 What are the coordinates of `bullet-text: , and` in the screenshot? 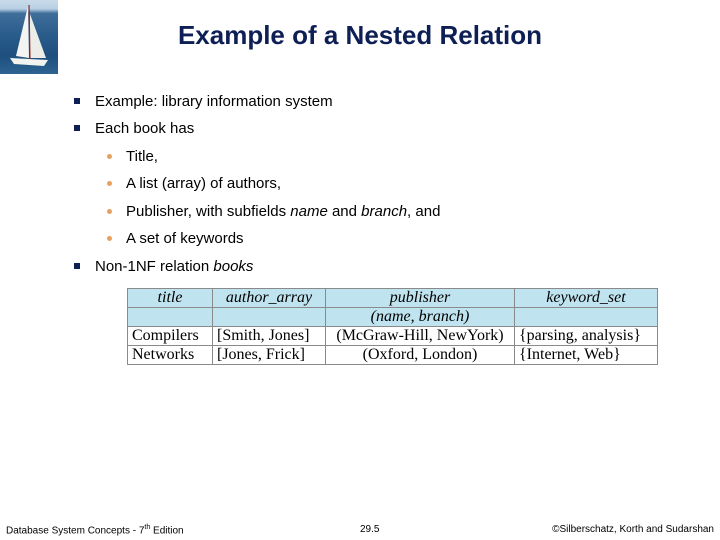 It's located at (424, 211).